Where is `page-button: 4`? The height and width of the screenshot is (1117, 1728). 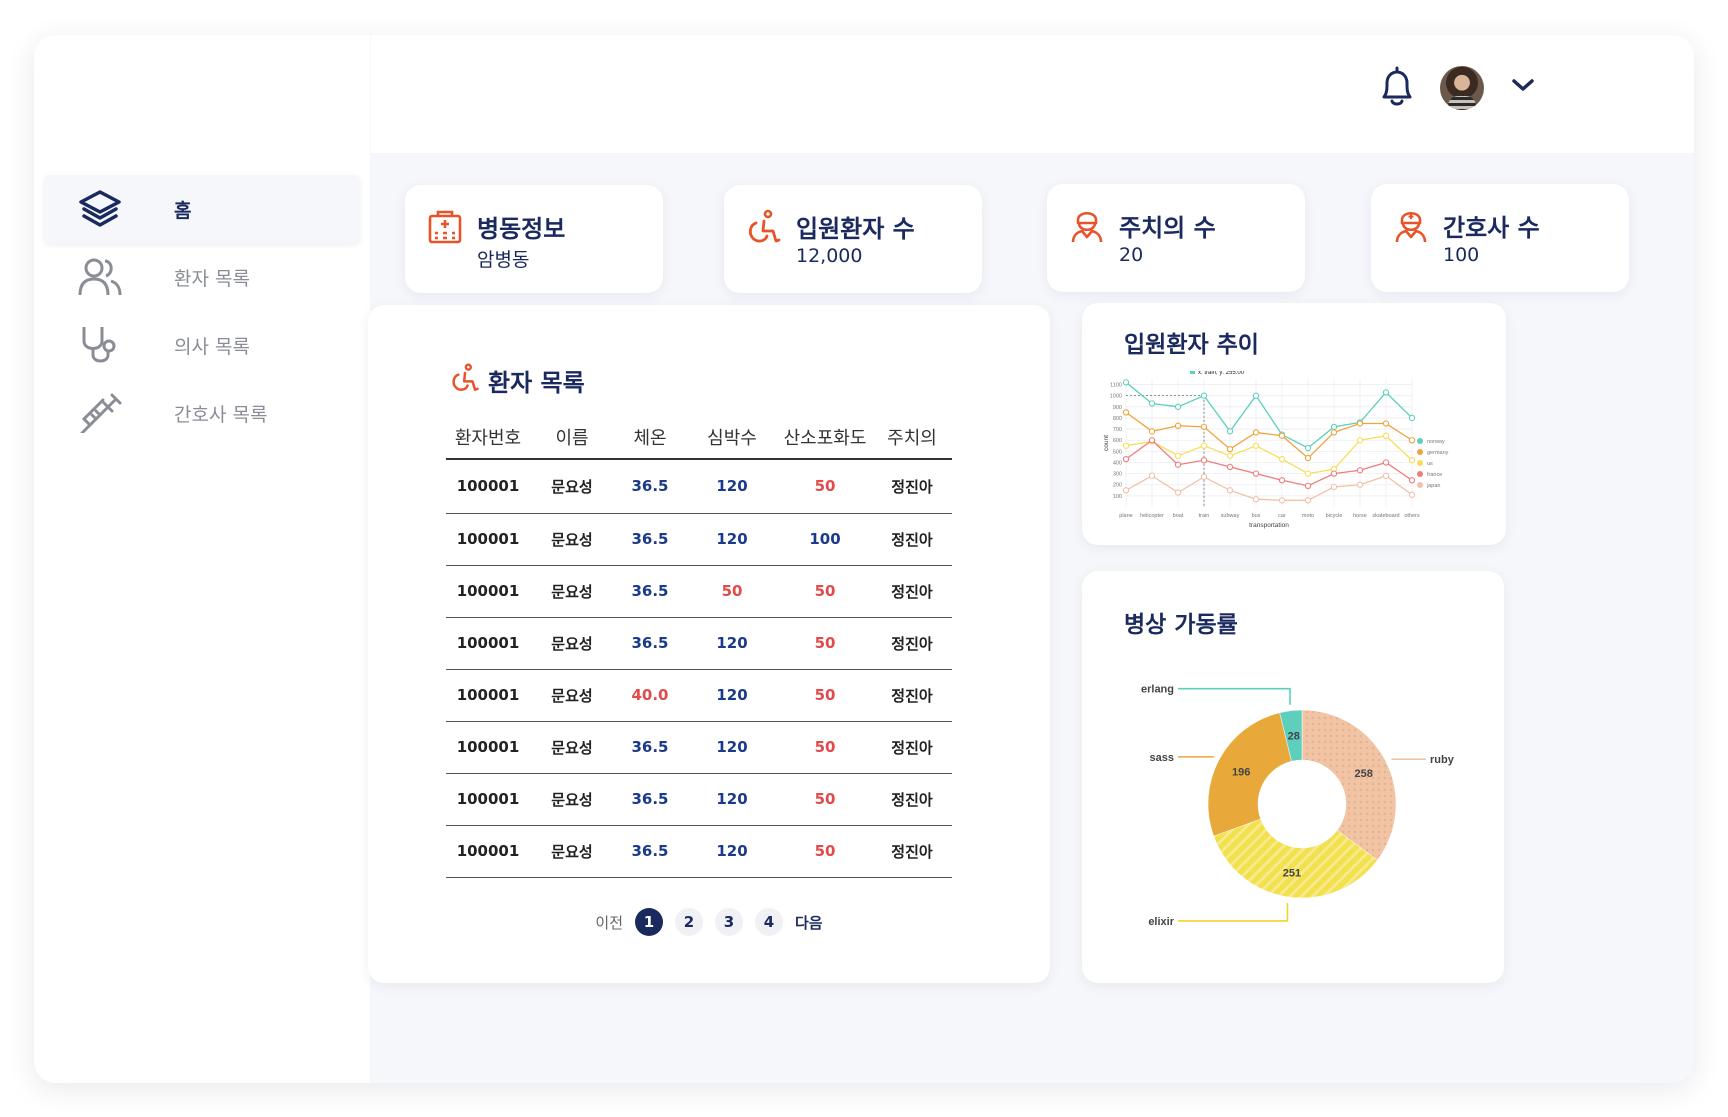
page-button: 4 is located at coordinates (769, 922).